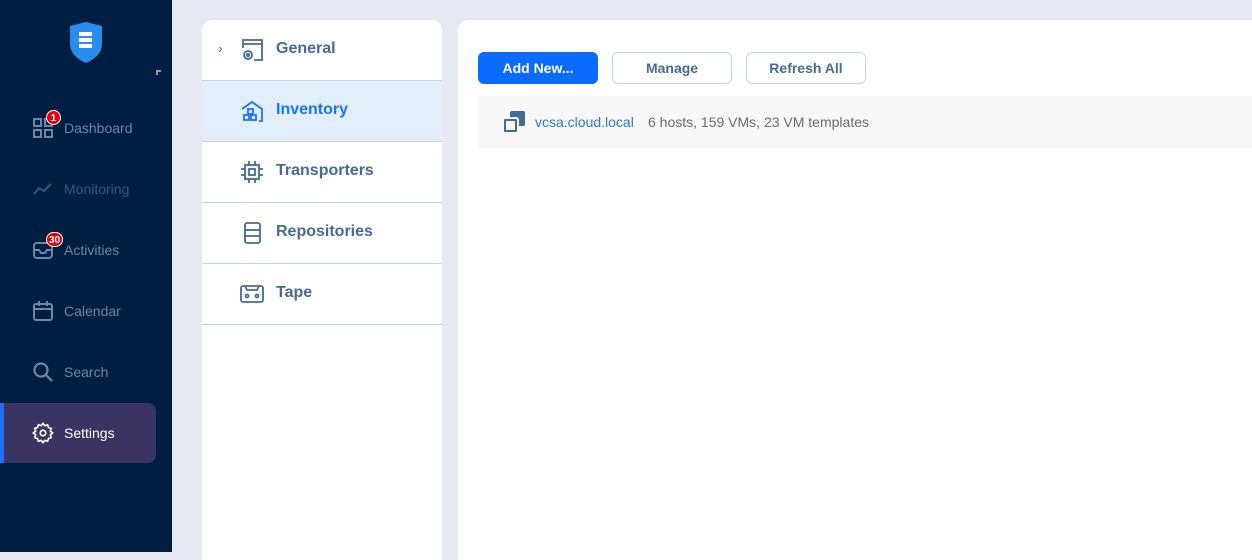  I want to click on menu-item-label: Tape, so click(294, 292).